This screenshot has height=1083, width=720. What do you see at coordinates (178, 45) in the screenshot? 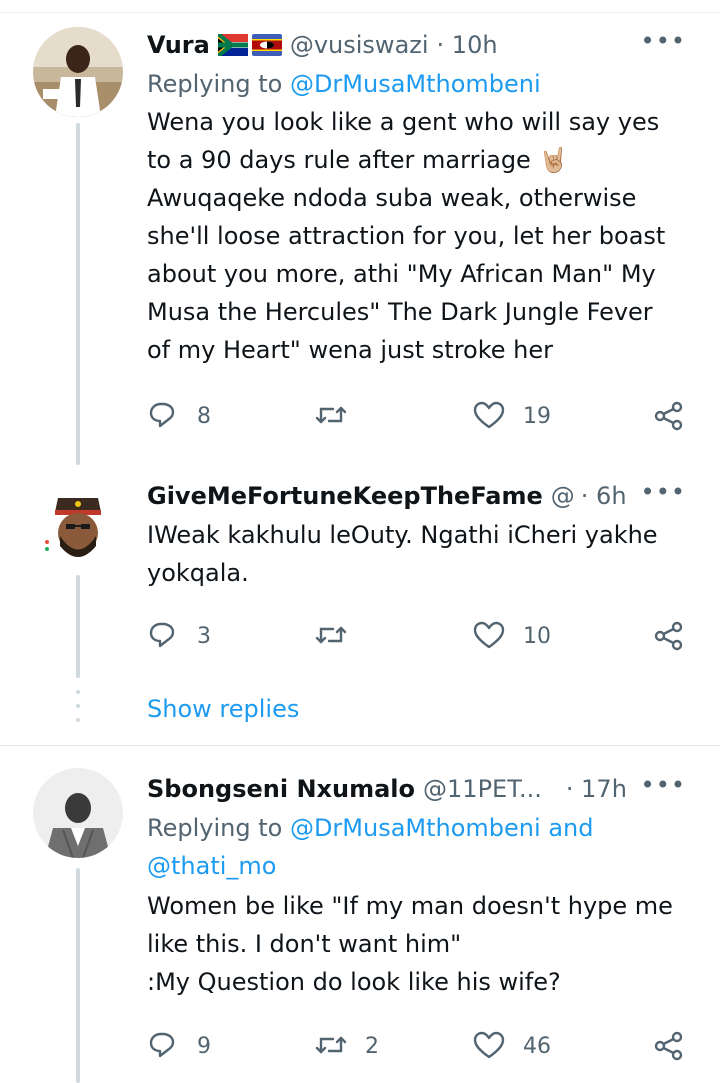
I see `display-name: Vura` at bounding box center [178, 45].